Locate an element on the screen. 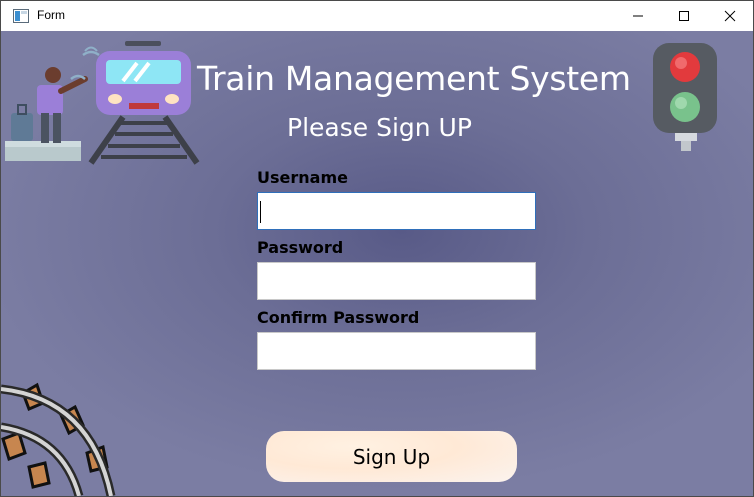 The width and height of the screenshot is (754, 497). minimize-button is located at coordinates (638, 16).